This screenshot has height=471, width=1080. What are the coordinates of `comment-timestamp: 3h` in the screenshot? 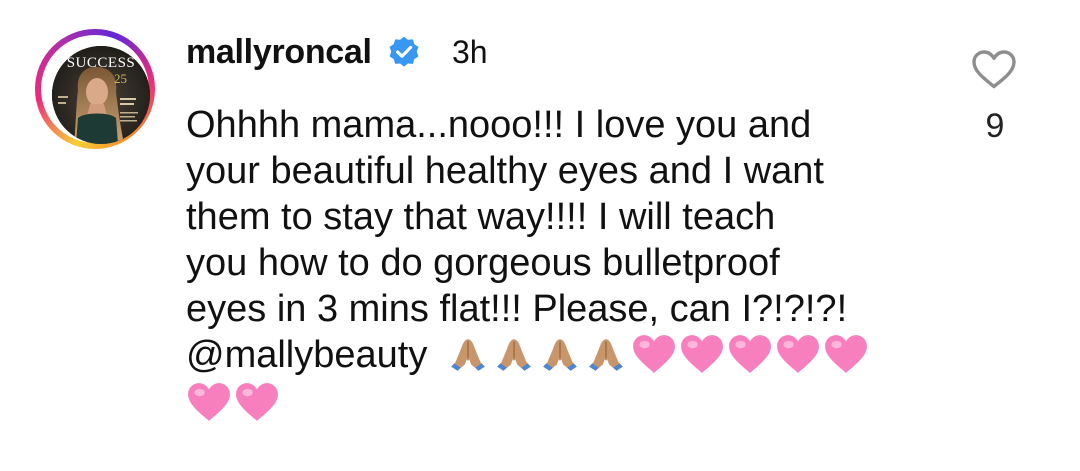 It's located at (470, 52).